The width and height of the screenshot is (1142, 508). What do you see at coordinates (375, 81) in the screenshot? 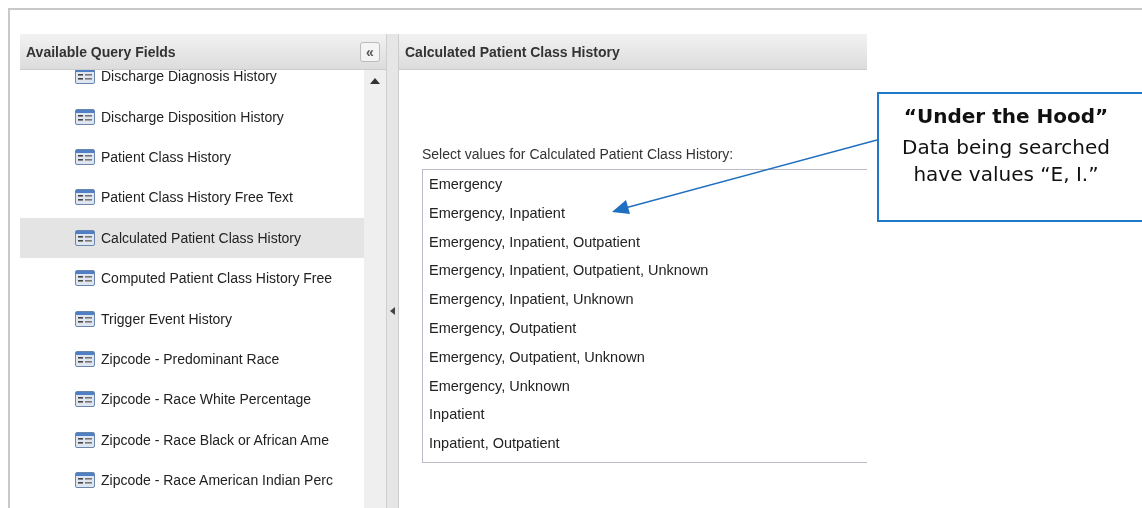
I see `scroll-up-icon` at bounding box center [375, 81].